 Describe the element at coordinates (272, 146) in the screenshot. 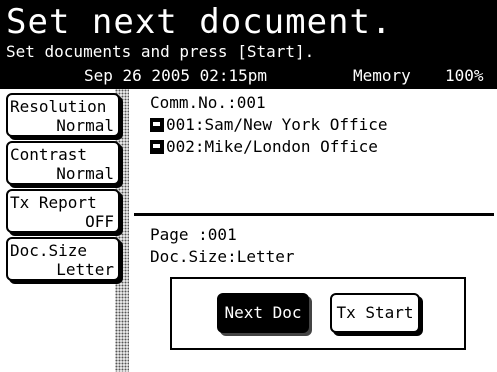

I see `recipient-label: 002:Mike/London Office` at that location.